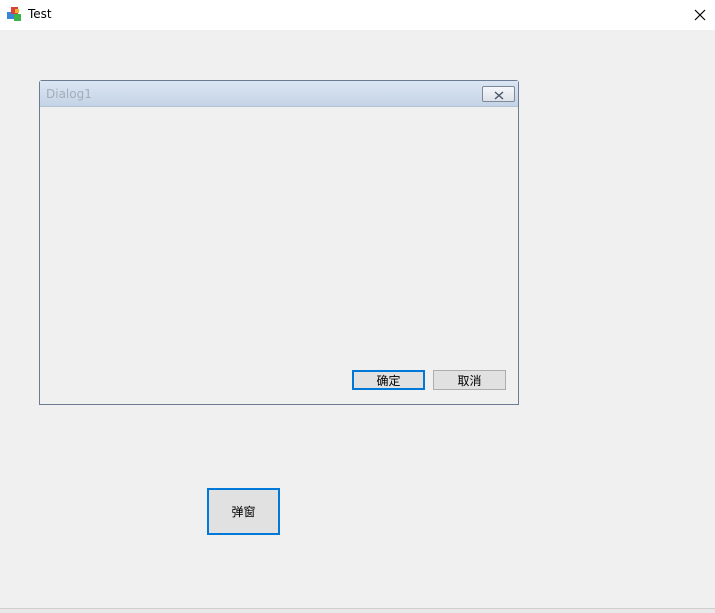  I want to click on popup-button: 弹窗, so click(243, 511).